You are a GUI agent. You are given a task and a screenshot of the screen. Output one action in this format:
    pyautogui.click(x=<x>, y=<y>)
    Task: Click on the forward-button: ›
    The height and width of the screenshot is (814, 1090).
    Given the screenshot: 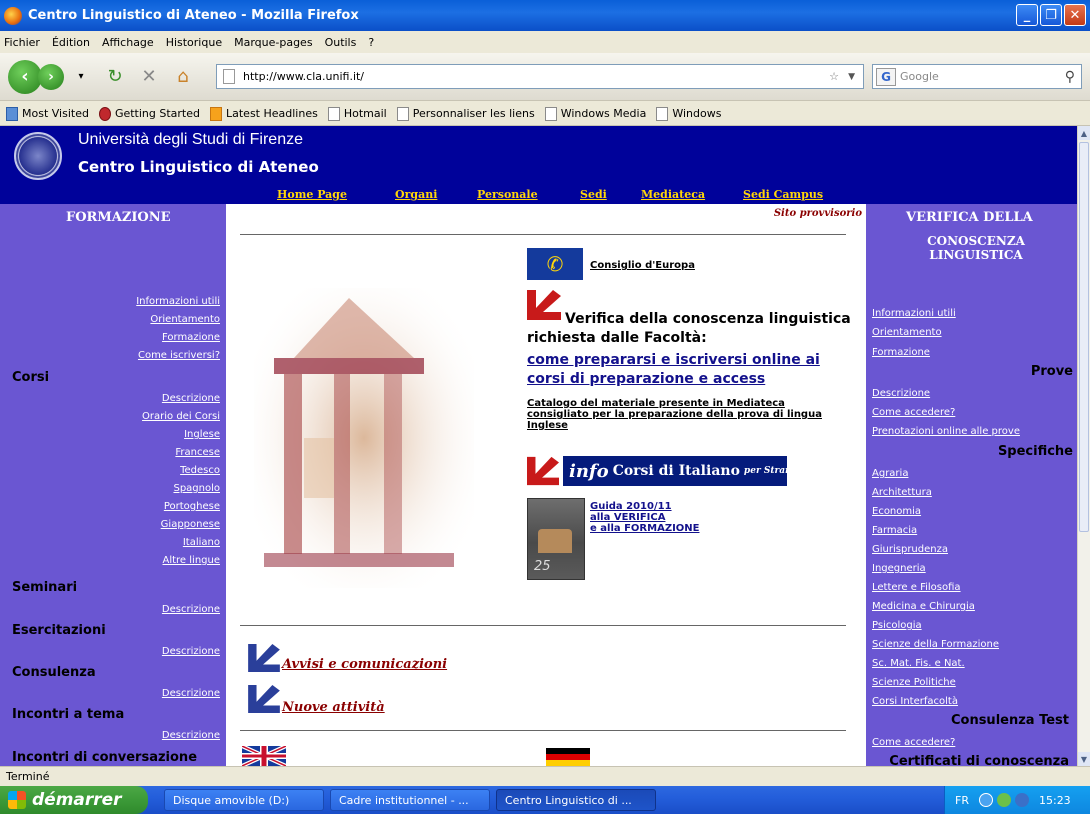 What is the action you would take?
    pyautogui.click(x=51, y=76)
    